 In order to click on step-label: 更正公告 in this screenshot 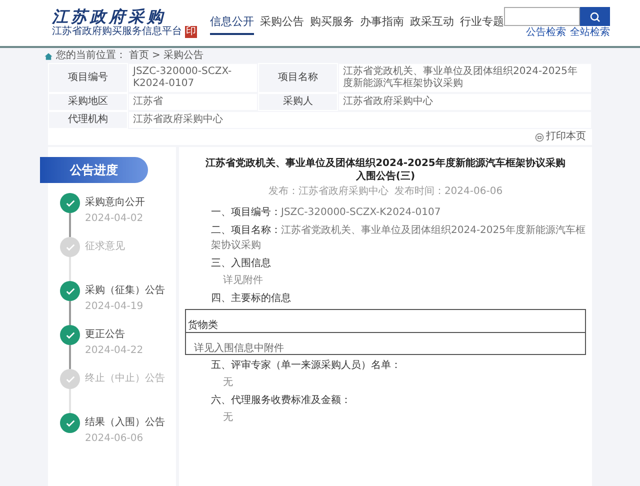, I will do `click(105, 334)`.